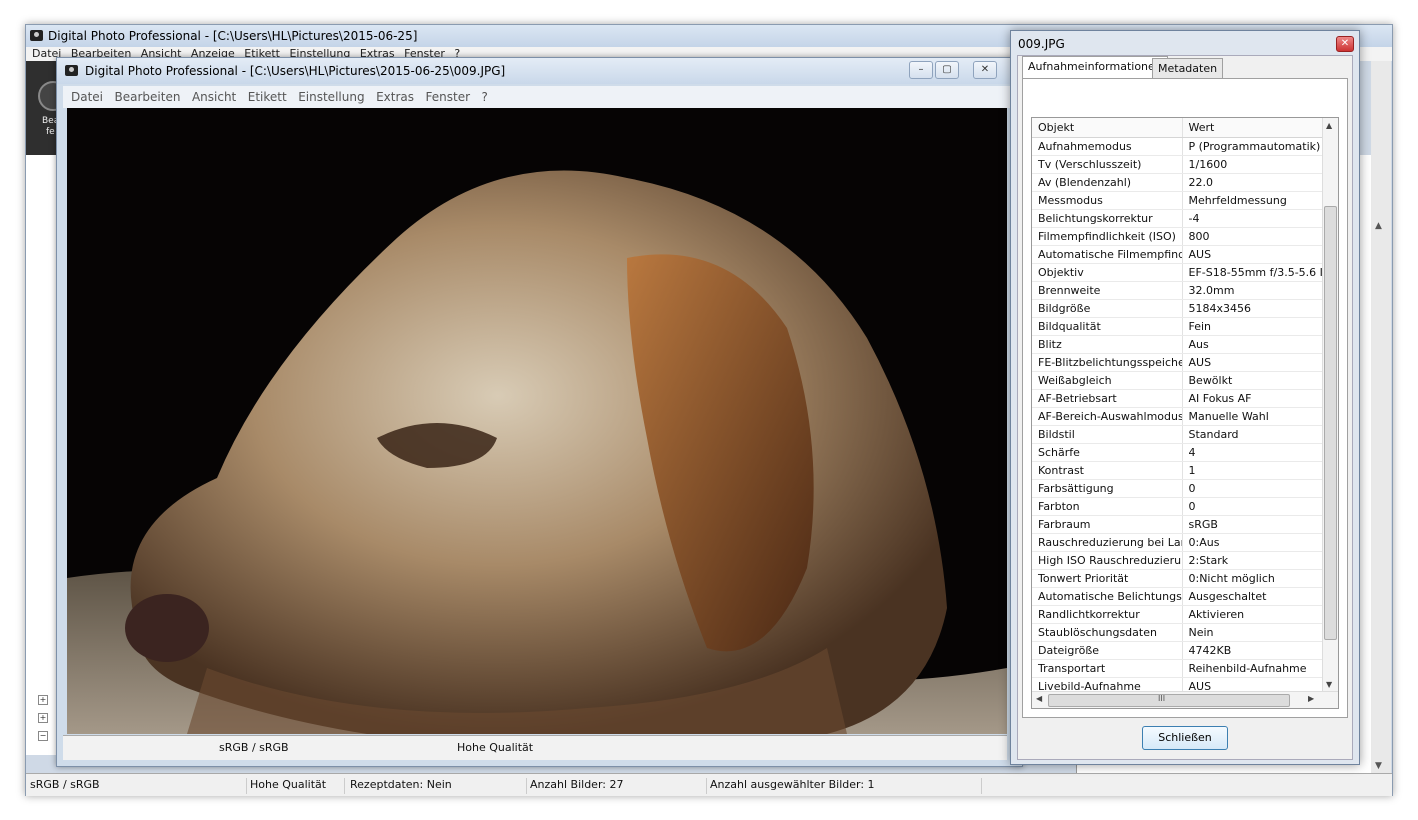  Describe the element at coordinates (1185, 43) in the screenshot. I see `dialog-titlebar: 009.JPG ✕` at that location.